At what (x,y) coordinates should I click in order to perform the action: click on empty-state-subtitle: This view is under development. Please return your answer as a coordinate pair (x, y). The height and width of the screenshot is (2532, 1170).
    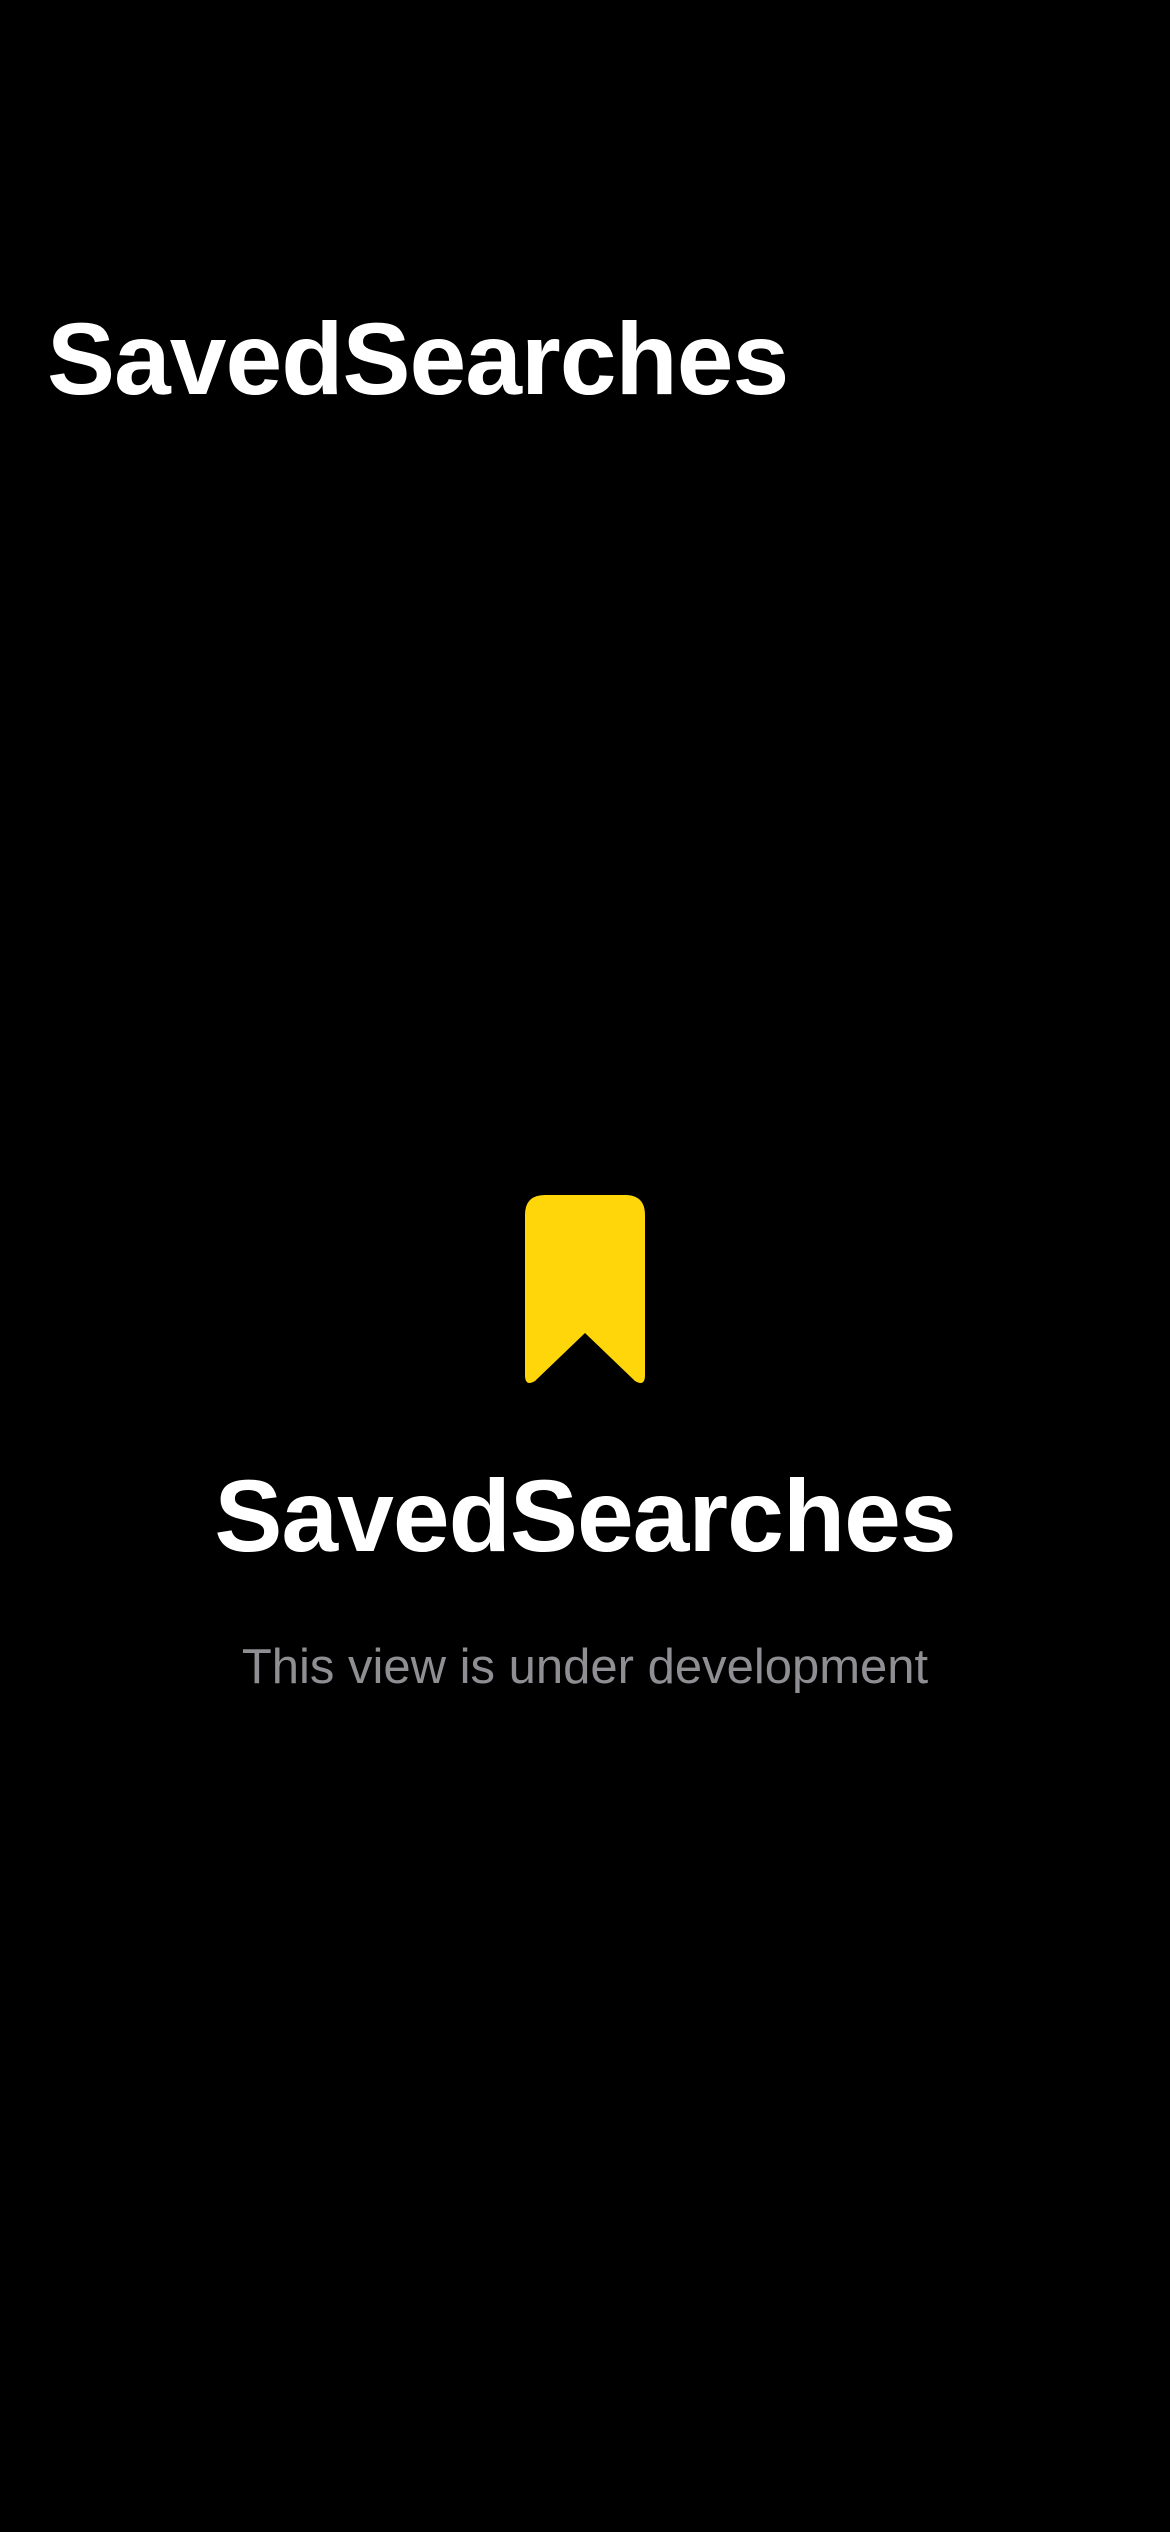
    Looking at the image, I should click on (585, 1667).